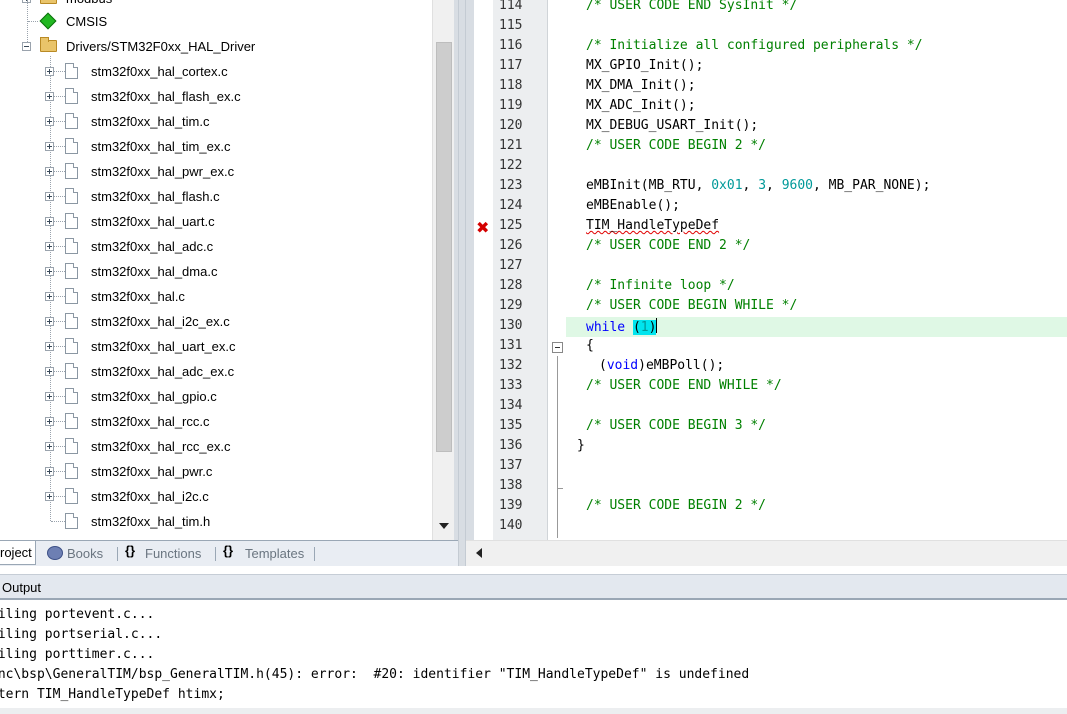 The image size is (1067, 714). What do you see at coordinates (216, 121) in the screenshot?
I see `tree-file-row: stm32f0xx_hal_tim.c` at bounding box center [216, 121].